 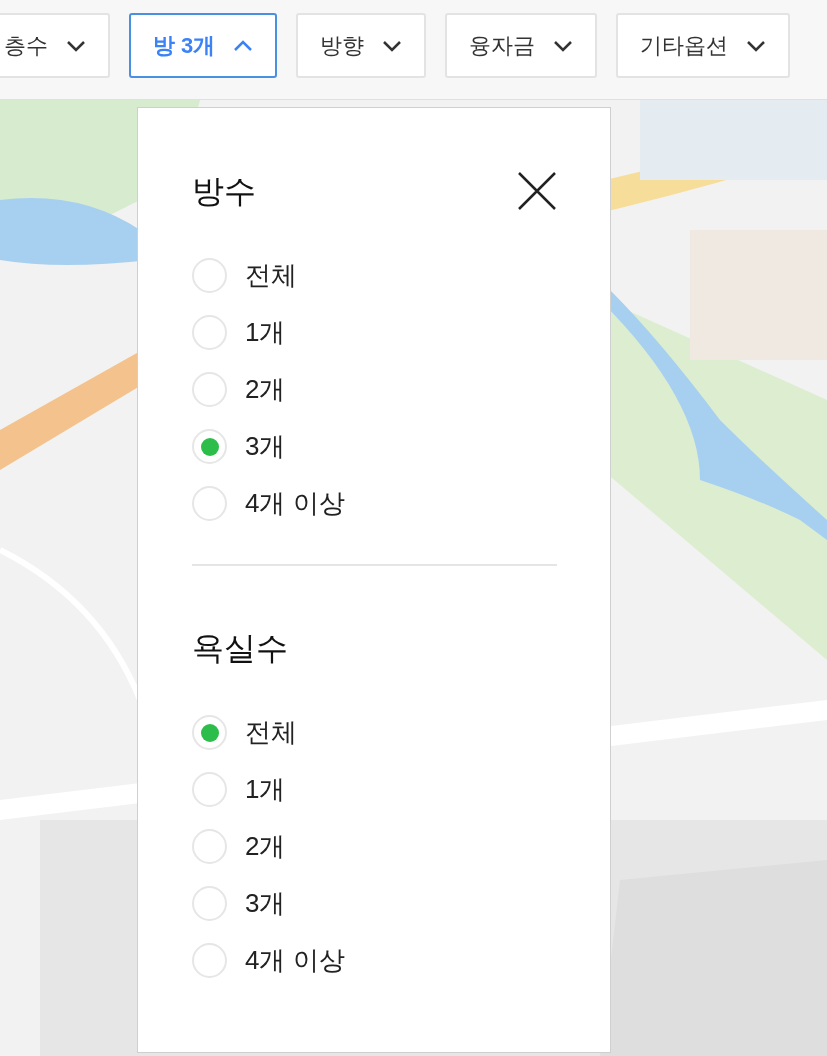 What do you see at coordinates (537, 191) in the screenshot?
I see `close-icon` at bounding box center [537, 191].